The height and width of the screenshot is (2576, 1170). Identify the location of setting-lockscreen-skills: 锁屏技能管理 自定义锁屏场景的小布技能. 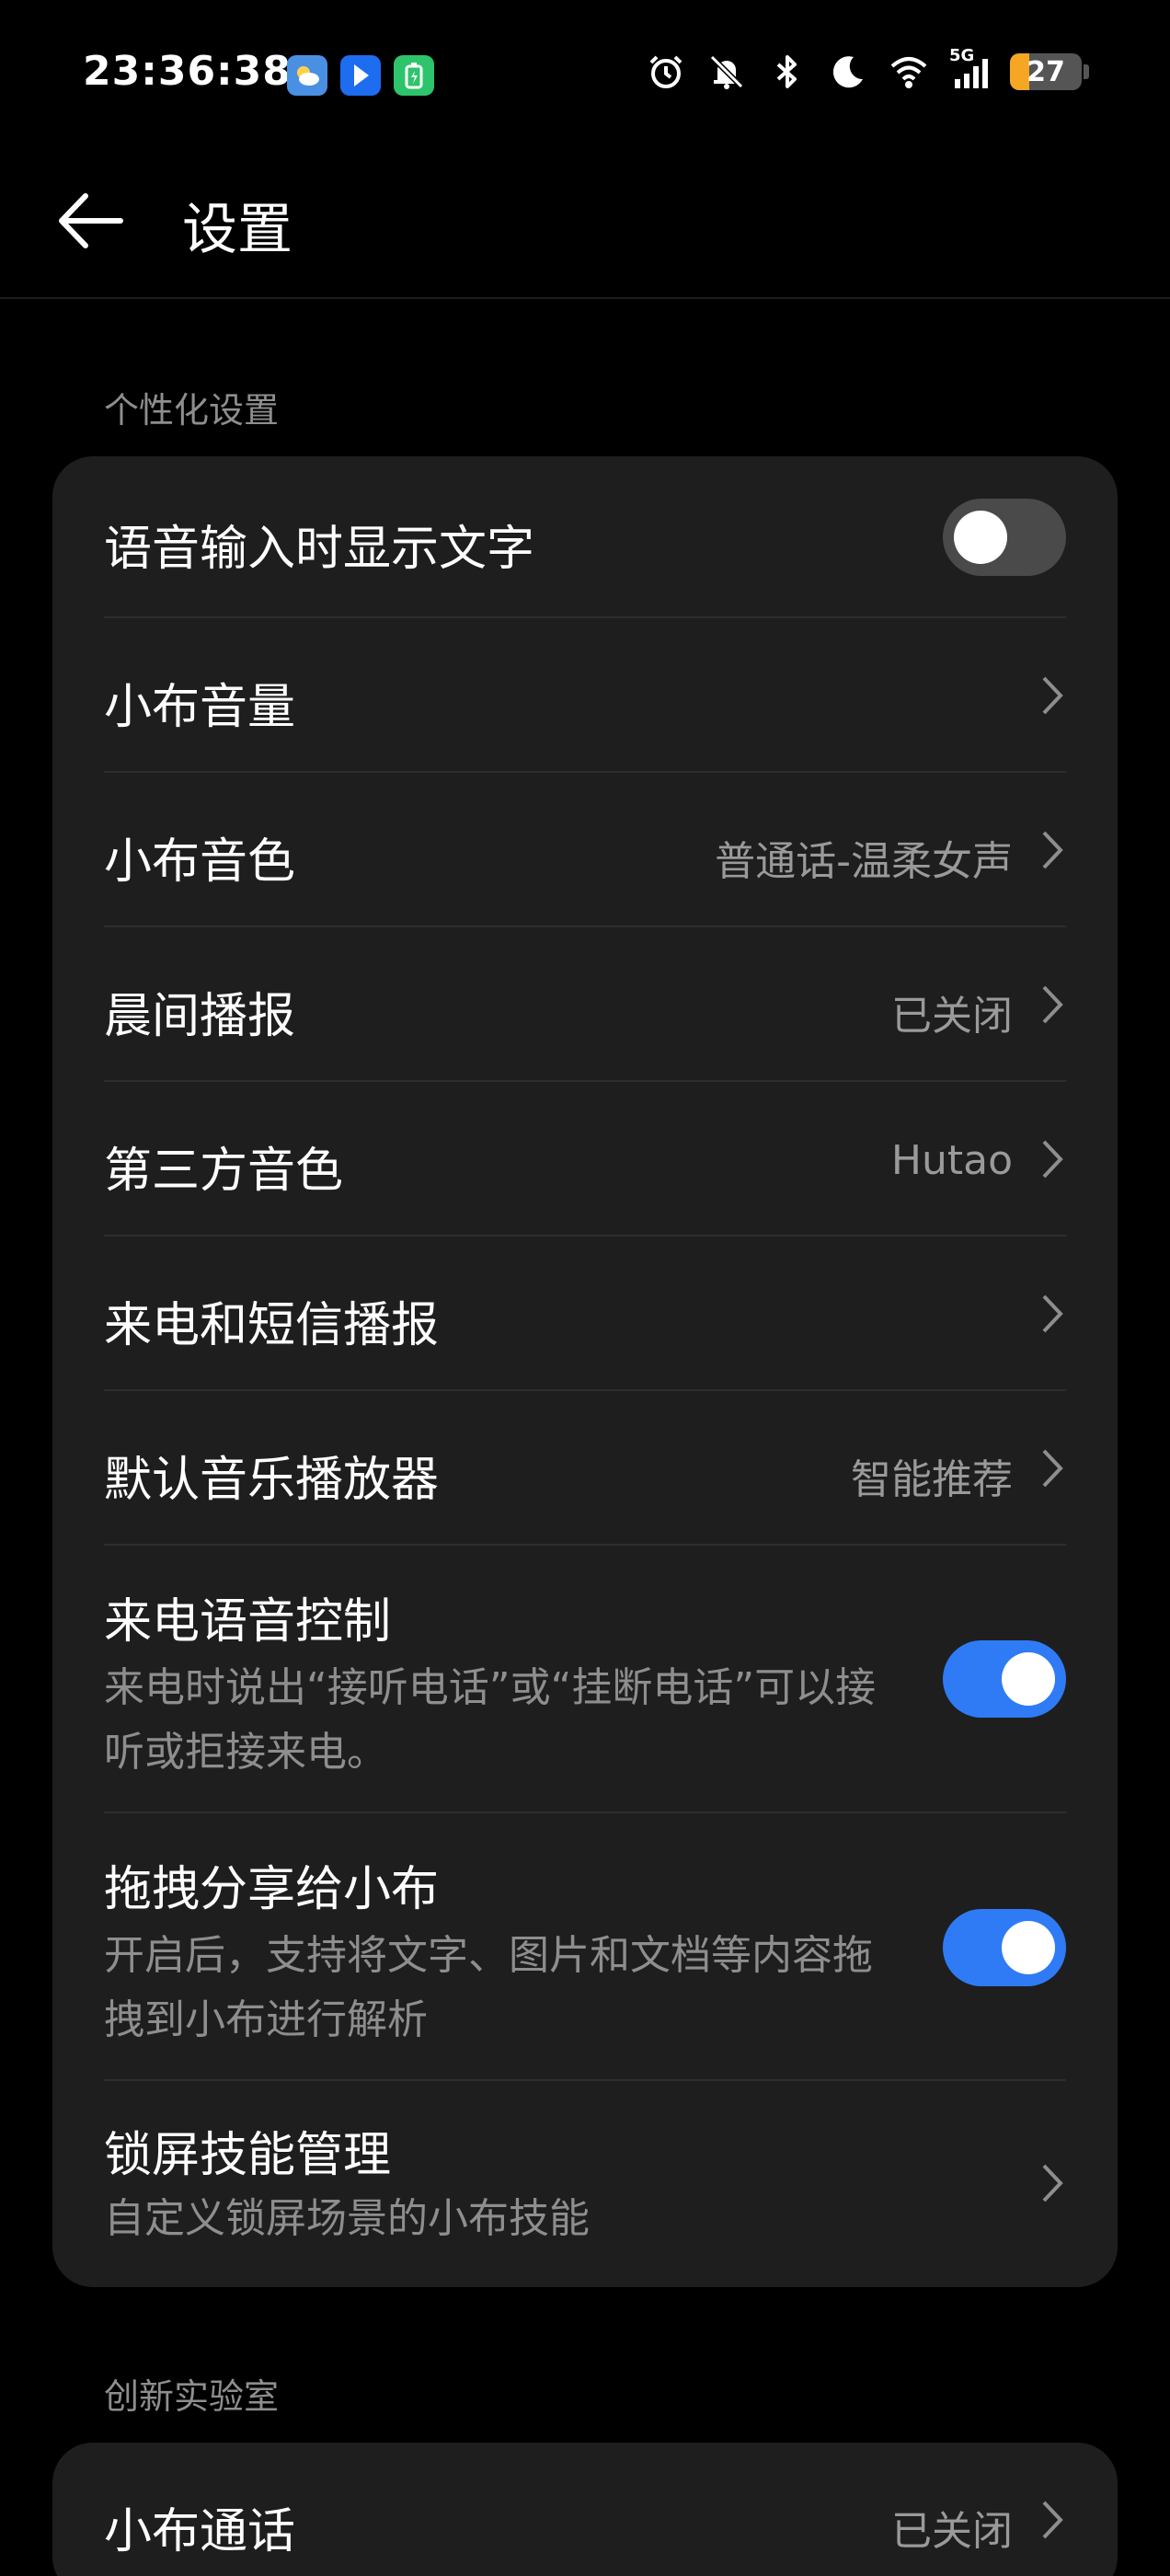
(585, 2184).